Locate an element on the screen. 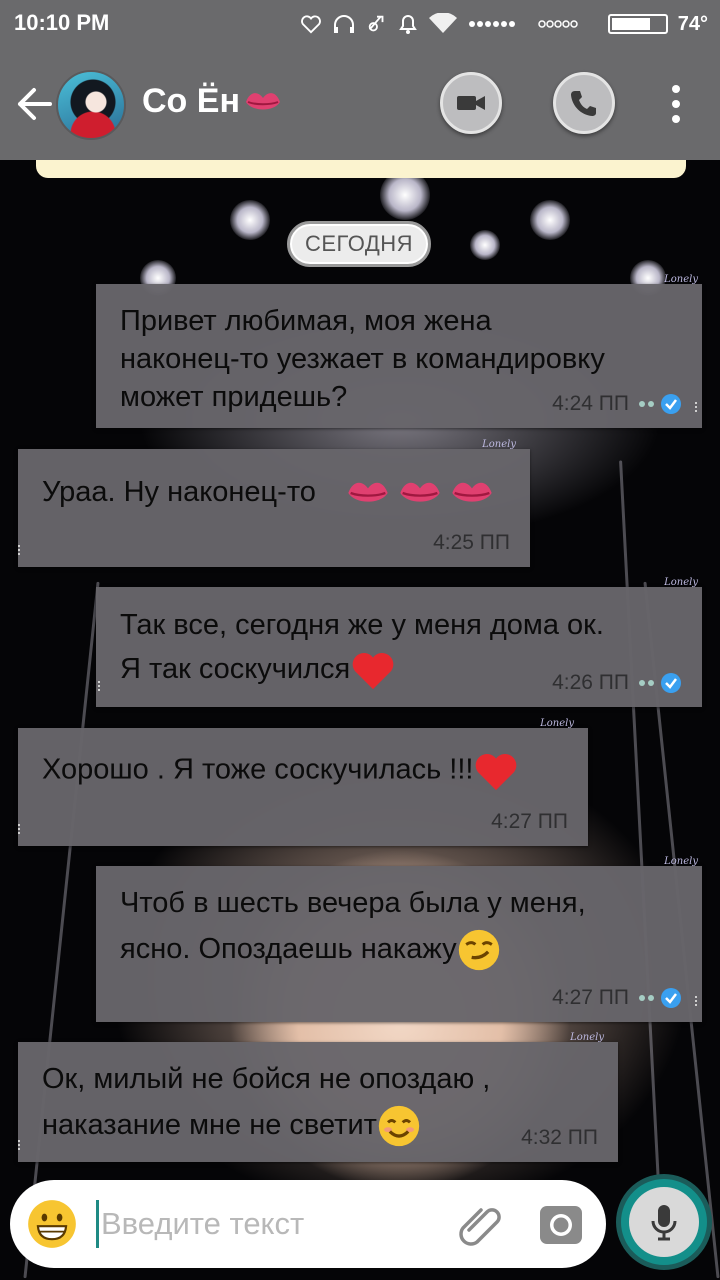 This screenshot has height=1280, width=720. video-camera-icon is located at coordinates (471, 103).